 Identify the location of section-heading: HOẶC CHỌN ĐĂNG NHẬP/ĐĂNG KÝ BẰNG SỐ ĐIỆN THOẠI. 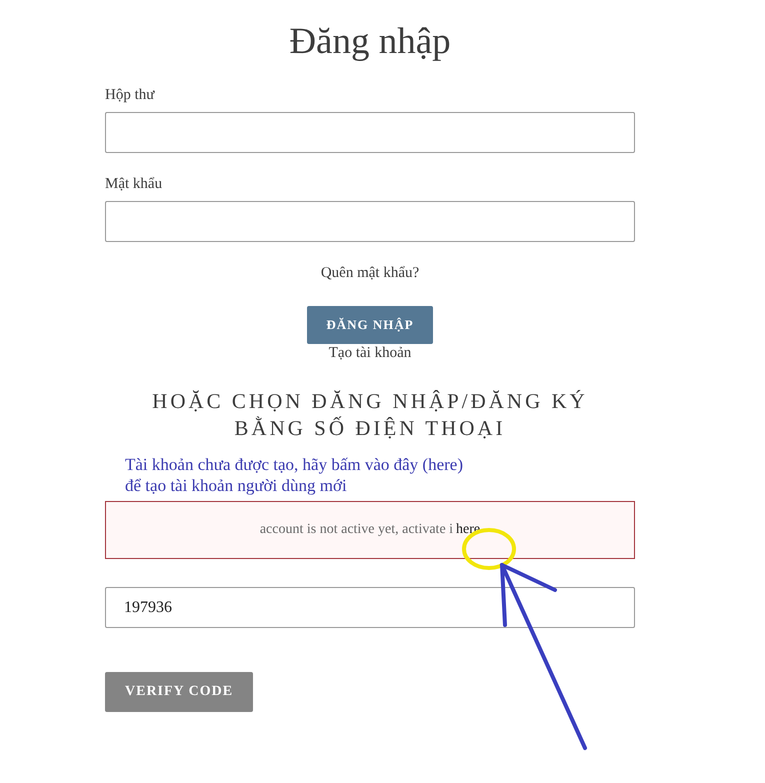
(370, 415).